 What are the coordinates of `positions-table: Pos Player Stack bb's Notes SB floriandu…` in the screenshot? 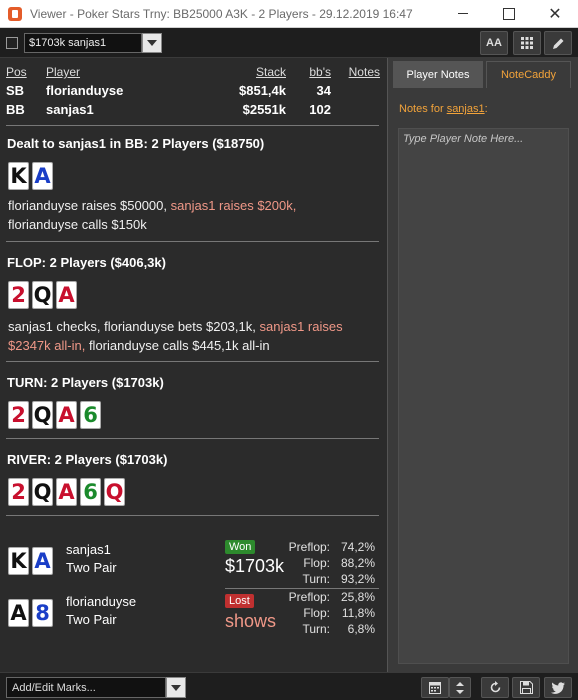 It's located at (193, 92).